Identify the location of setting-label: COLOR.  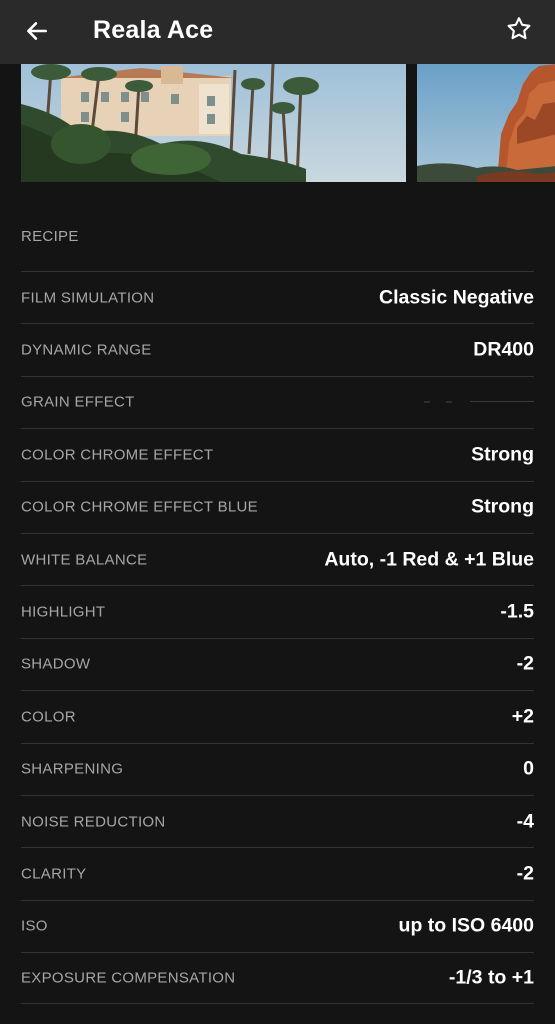
(48, 717).